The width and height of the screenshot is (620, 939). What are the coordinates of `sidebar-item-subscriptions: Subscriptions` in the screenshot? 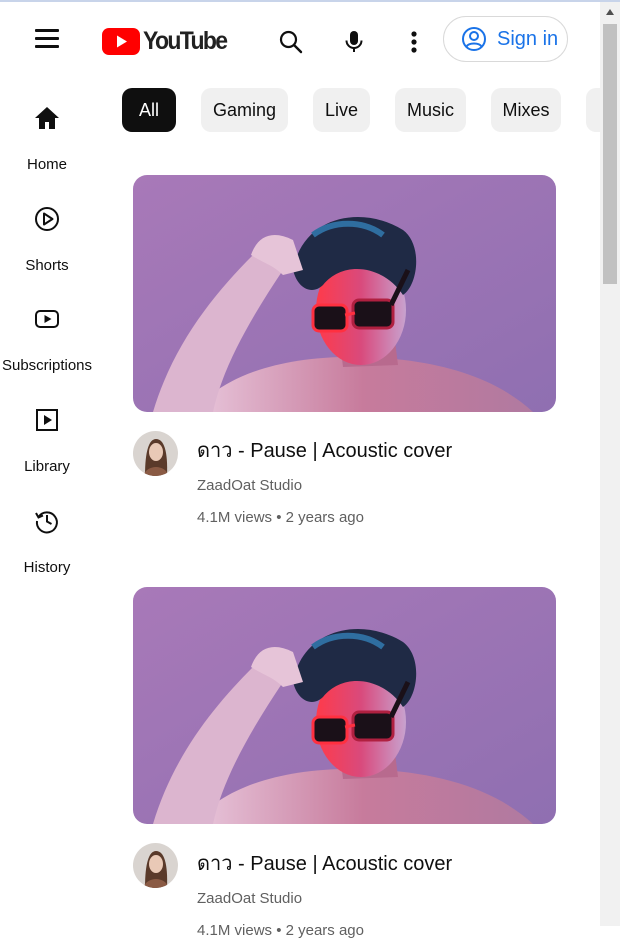 It's located at (47, 336).